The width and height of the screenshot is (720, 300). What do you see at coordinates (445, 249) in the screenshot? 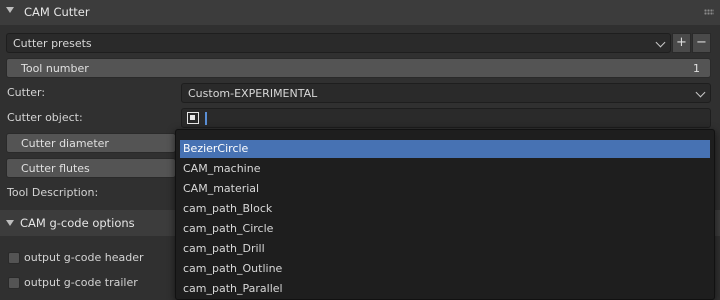
I see `dropdown-item-cam-path-drill: cam_path_Drill` at bounding box center [445, 249].